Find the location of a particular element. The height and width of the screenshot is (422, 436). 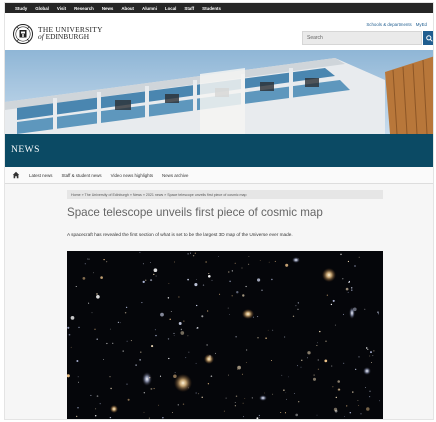

subnav-latest-news: Latest news is located at coordinates (40, 175).